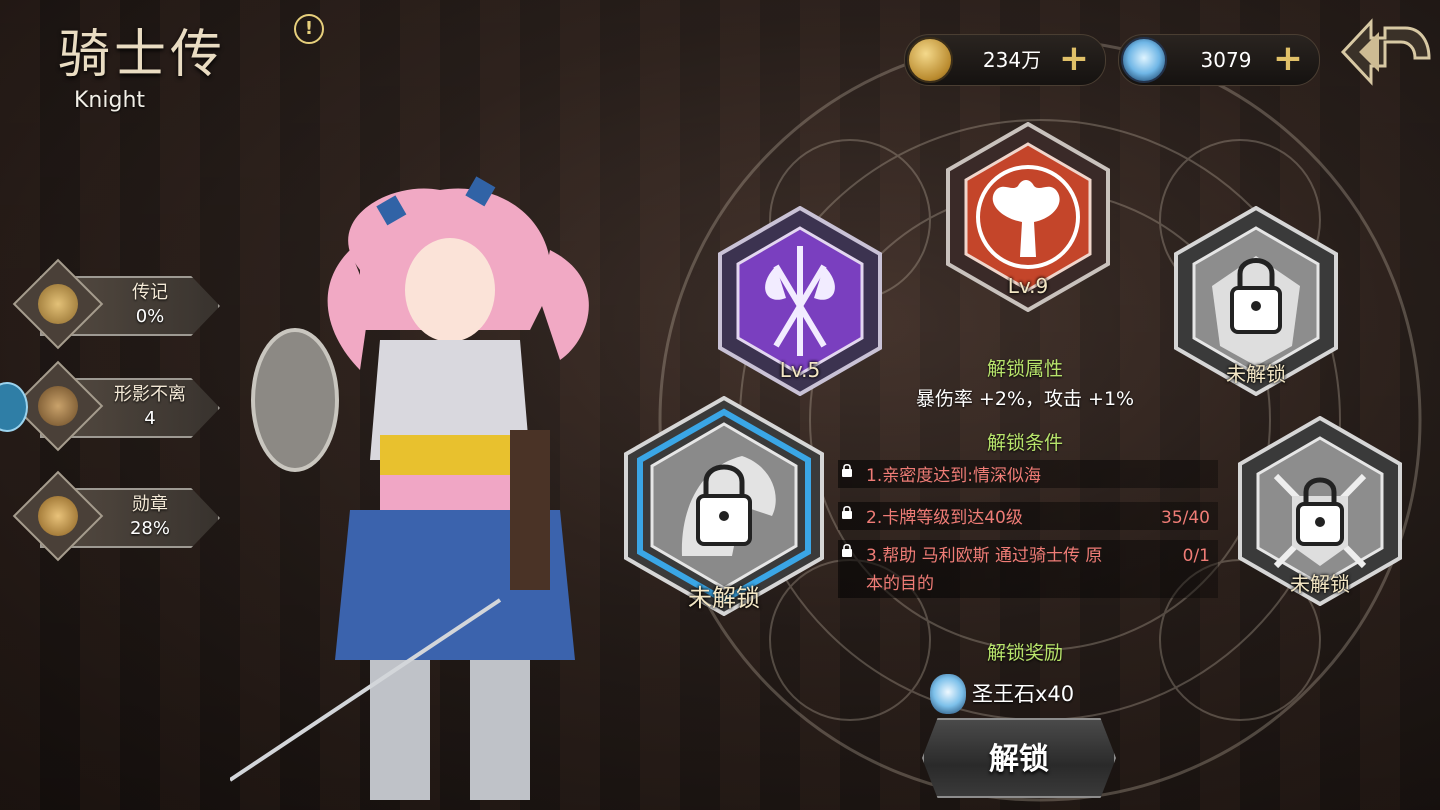 This screenshot has height=810, width=1440. Describe the element at coordinates (142, 55) in the screenshot. I see `page-title: 骑士传` at that location.